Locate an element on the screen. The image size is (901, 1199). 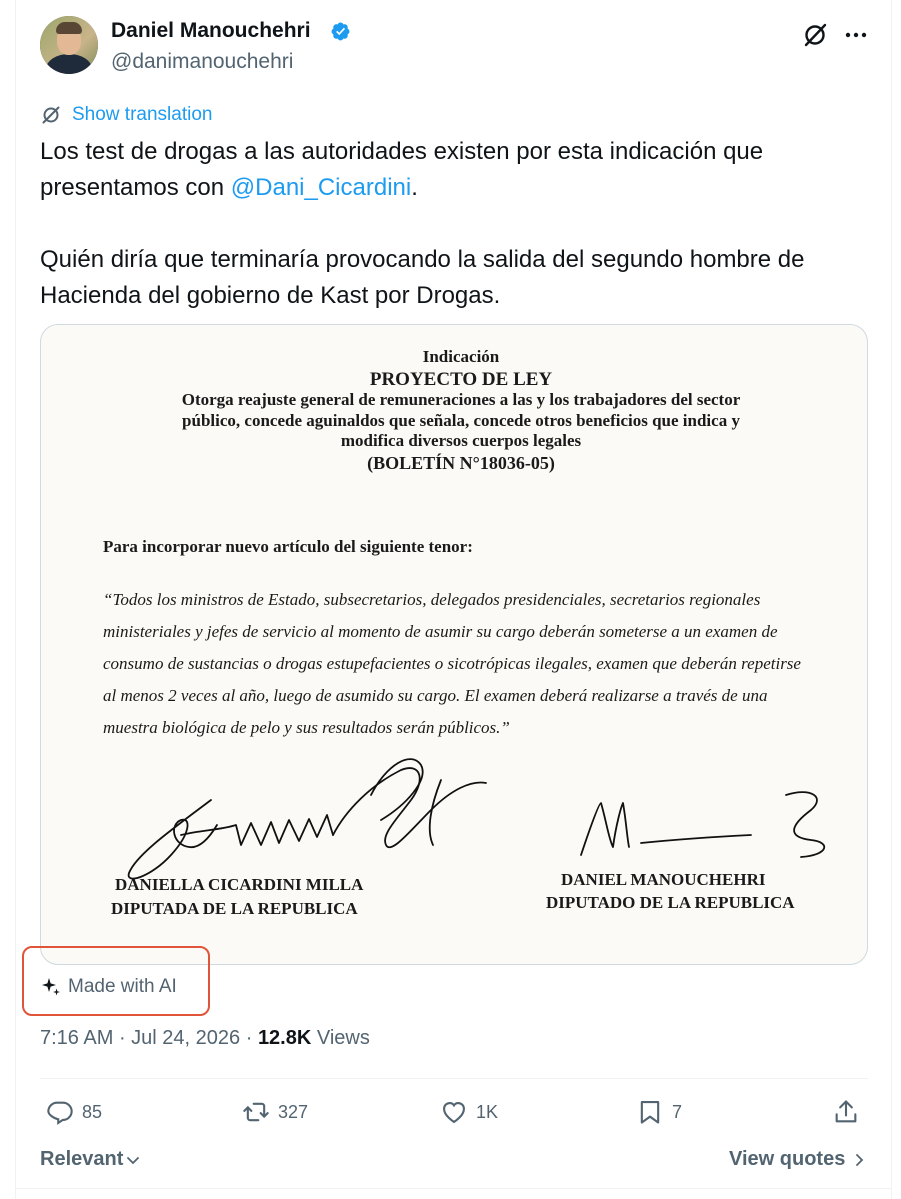
signer-2-name: DANIEL MANOUCHEHRI is located at coordinates (663, 879).